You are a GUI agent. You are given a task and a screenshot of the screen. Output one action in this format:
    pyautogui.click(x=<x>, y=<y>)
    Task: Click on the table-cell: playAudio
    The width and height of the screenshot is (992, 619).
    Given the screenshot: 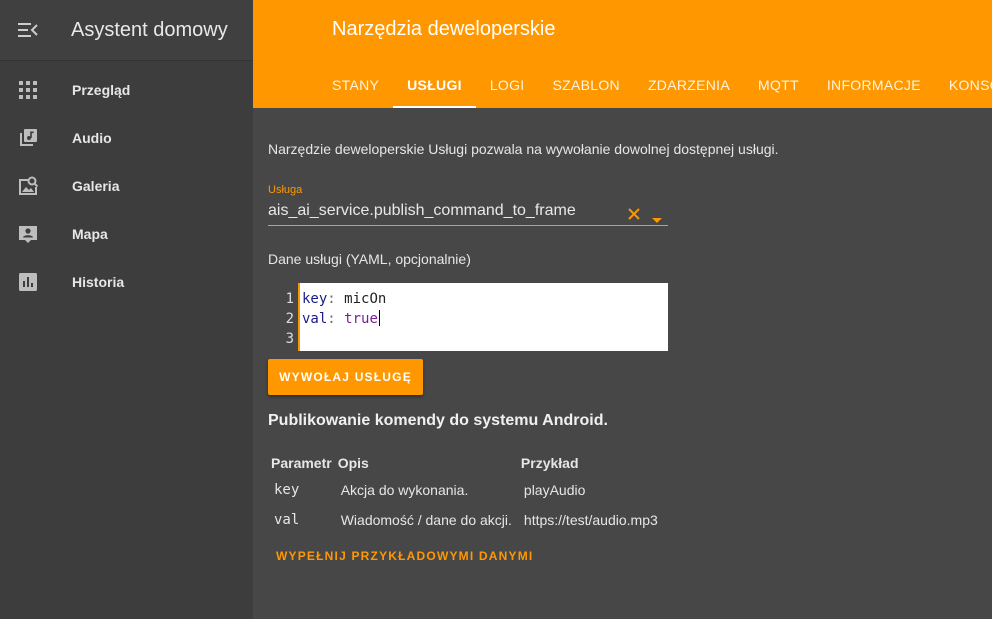 What is the action you would take?
    pyautogui.click(x=554, y=490)
    